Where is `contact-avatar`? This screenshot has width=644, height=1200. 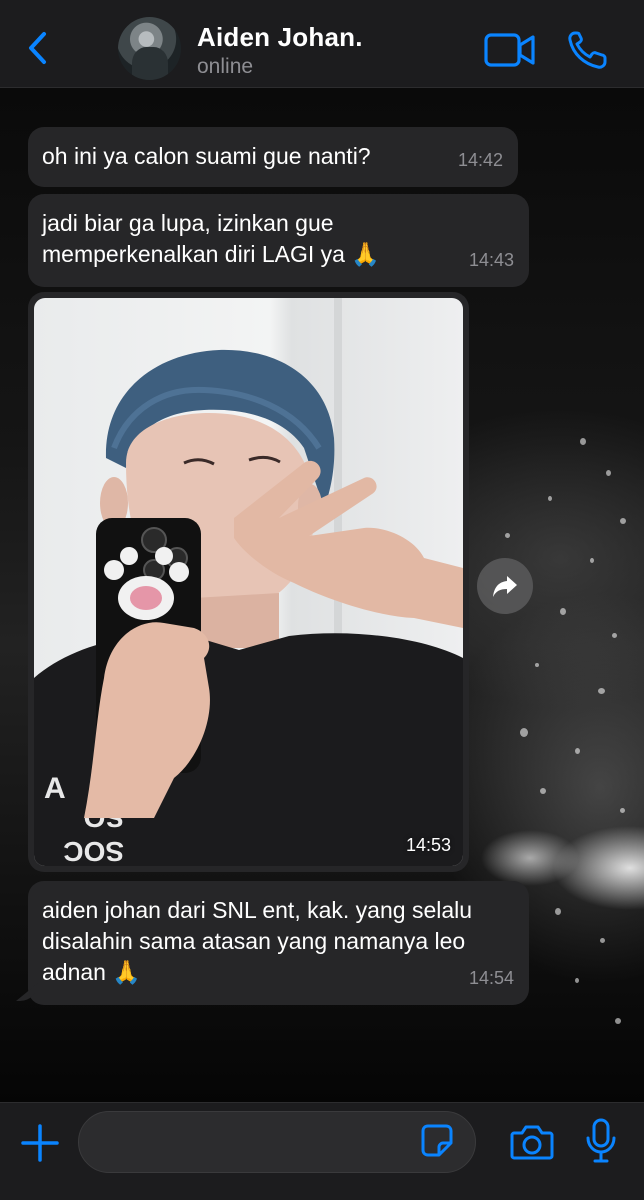 contact-avatar is located at coordinates (149, 48).